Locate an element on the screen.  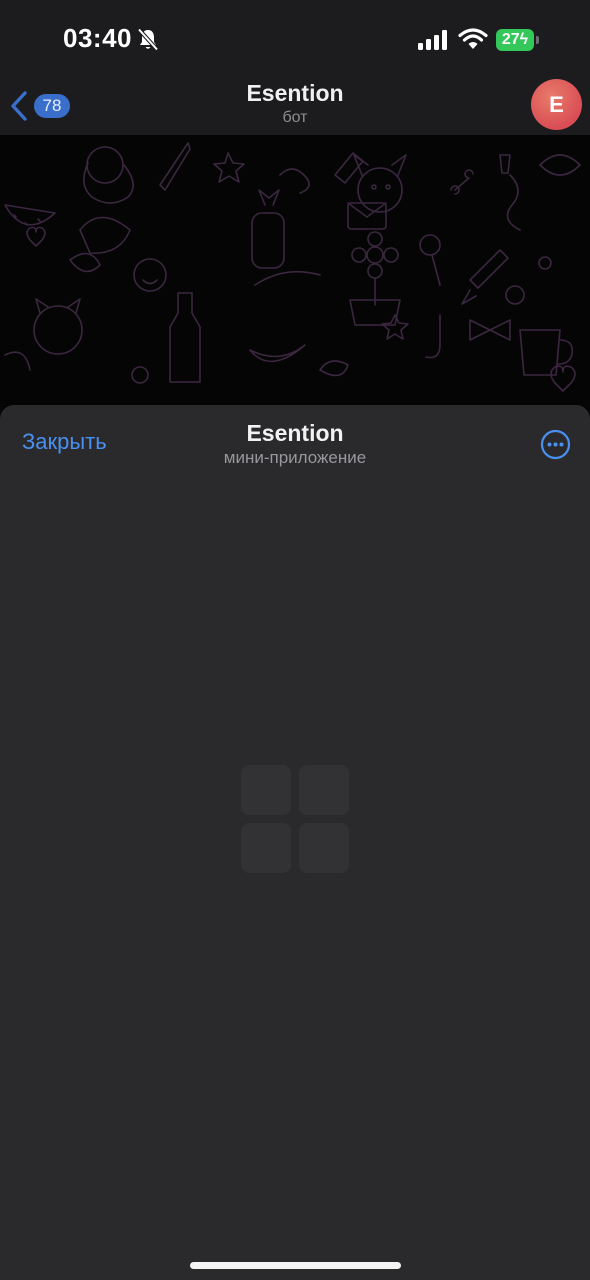
battery-charging-icon: 27 ϟ is located at coordinates (515, 40).